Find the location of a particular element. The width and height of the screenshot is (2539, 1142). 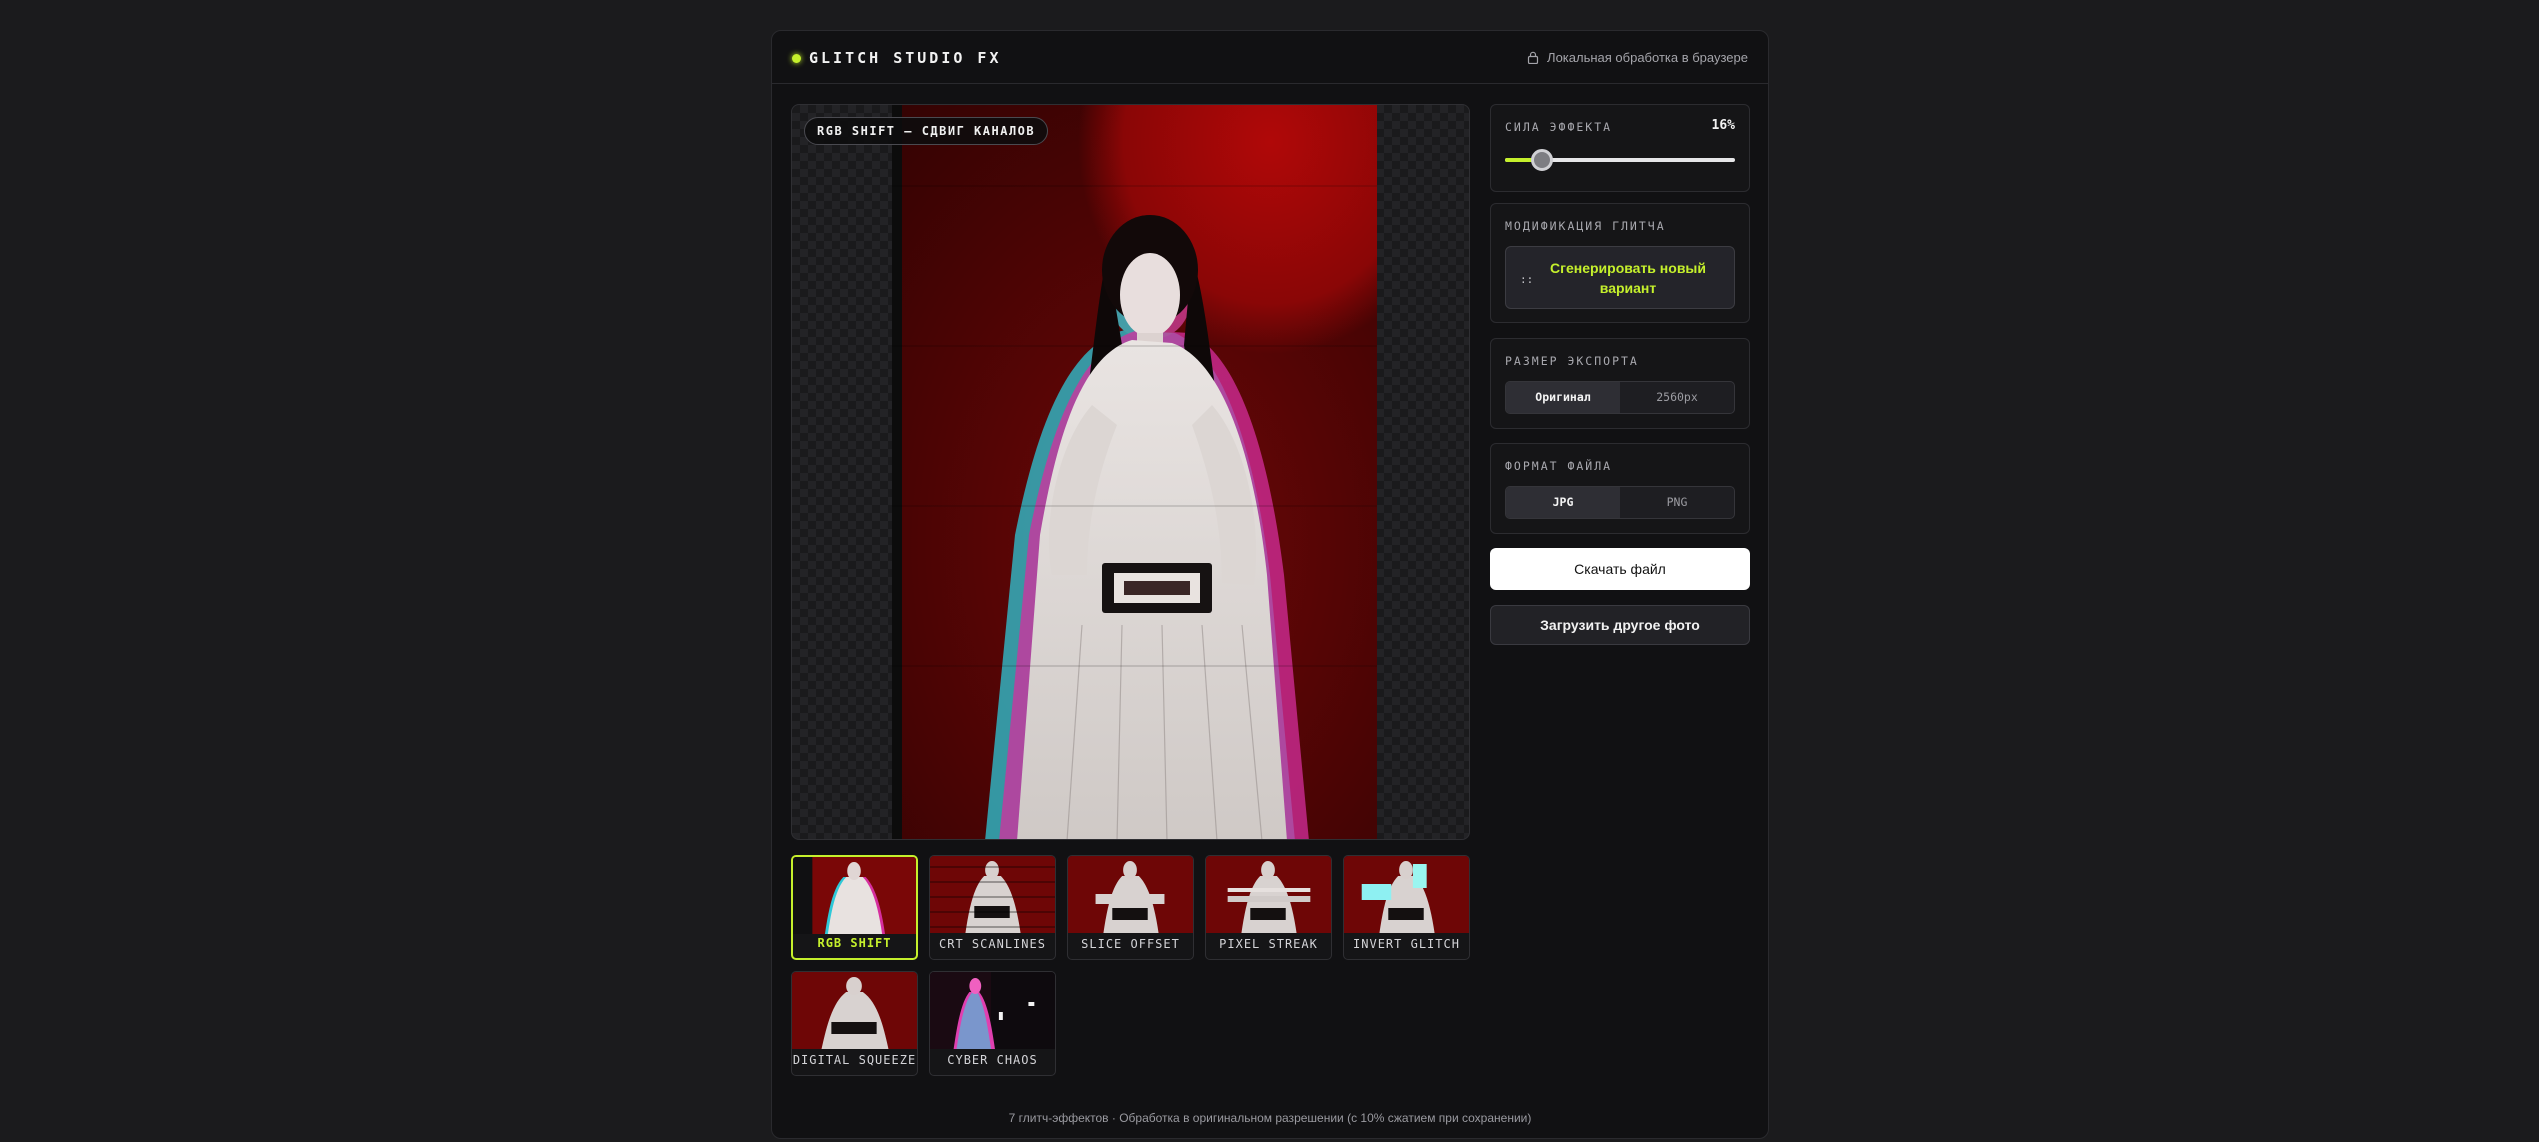

effect-slice-offset: SLICE OFFSET is located at coordinates (1130, 907).